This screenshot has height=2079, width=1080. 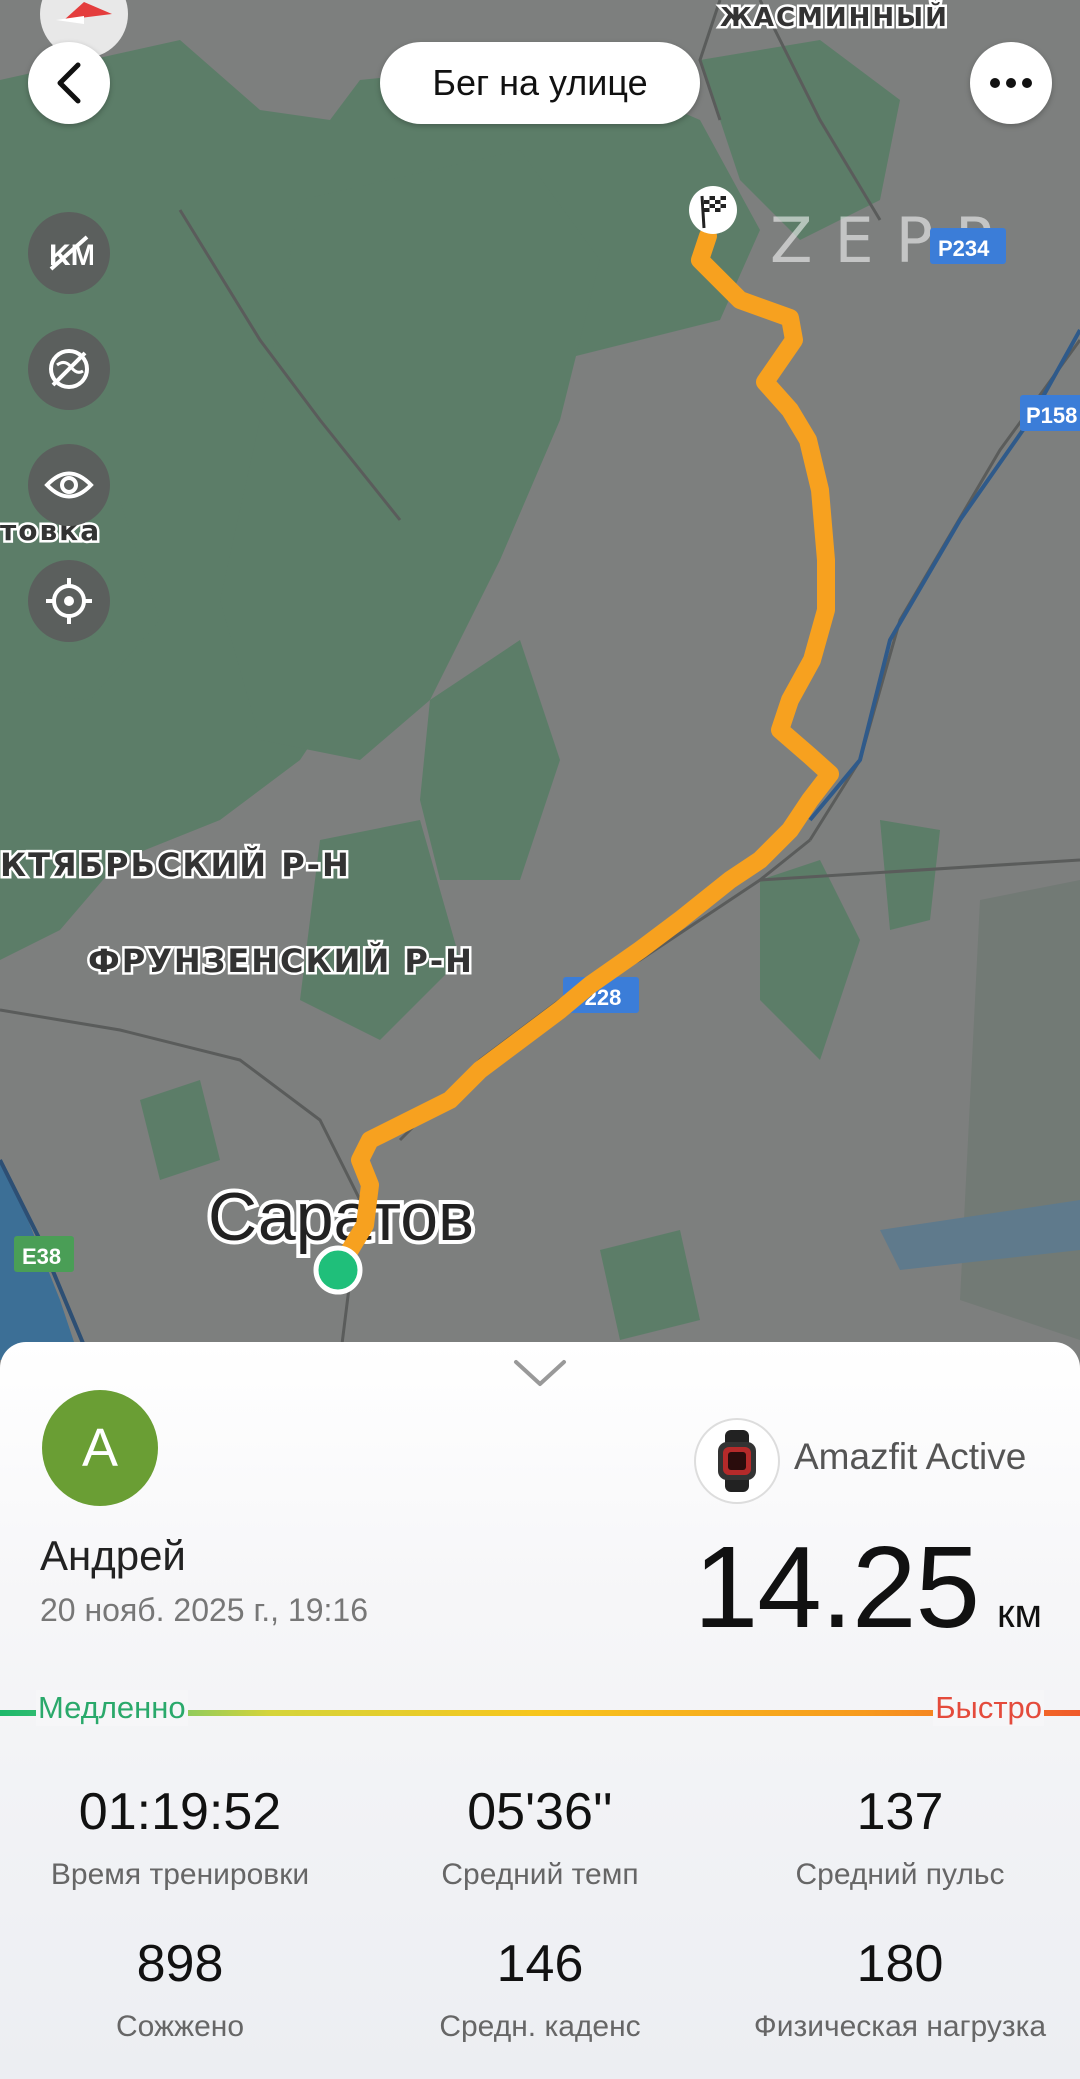 What do you see at coordinates (281, 961) in the screenshot?
I see `map-label-frunzensky: ФРУНЗЕНСКИЙ Р-Н` at bounding box center [281, 961].